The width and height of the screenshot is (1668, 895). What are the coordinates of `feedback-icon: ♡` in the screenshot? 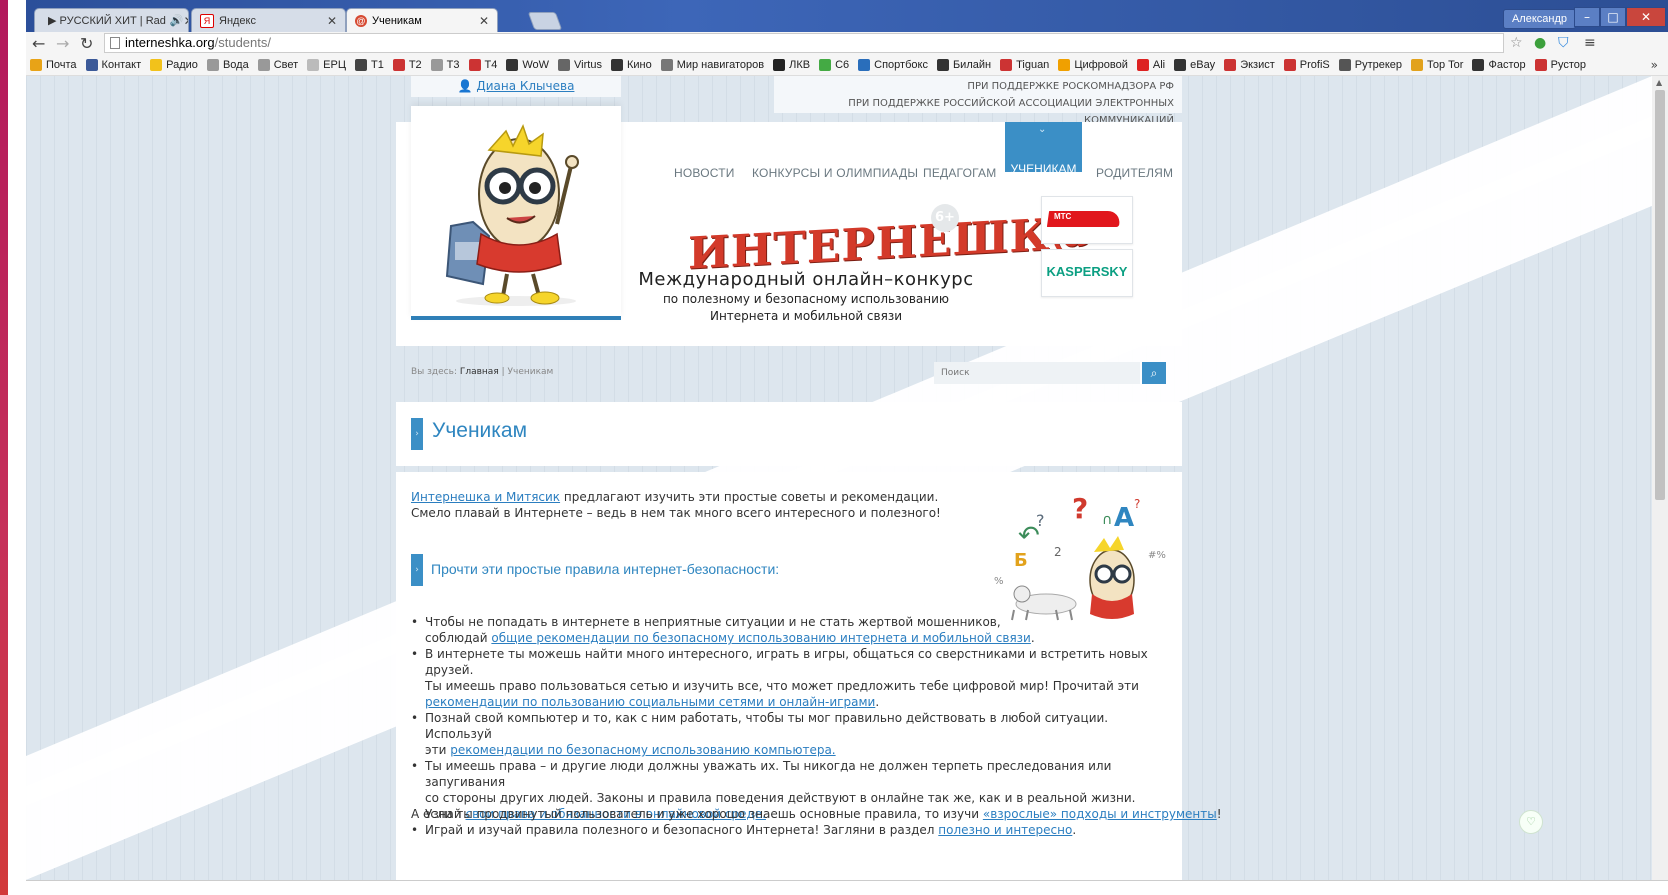 It's located at (1531, 822).